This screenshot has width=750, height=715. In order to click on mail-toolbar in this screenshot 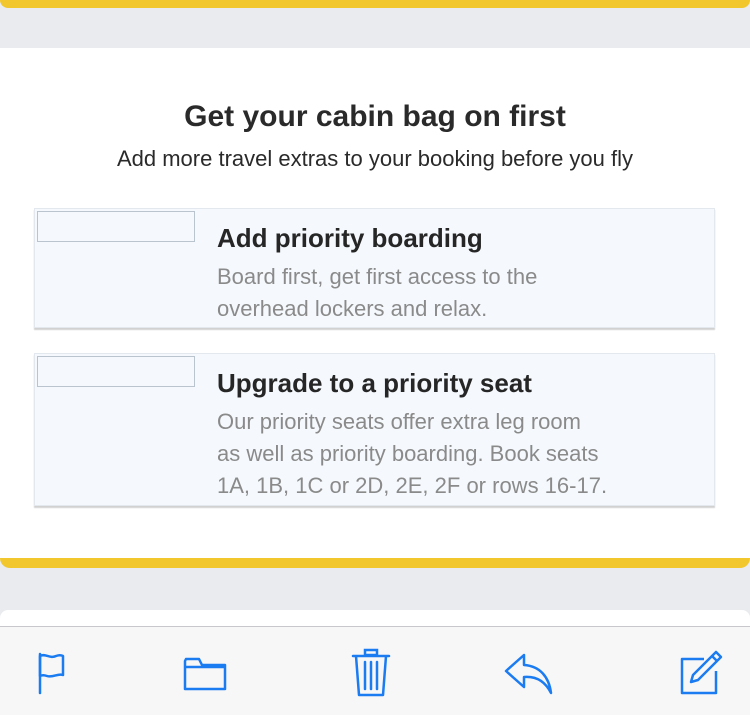, I will do `click(375, 670)`.